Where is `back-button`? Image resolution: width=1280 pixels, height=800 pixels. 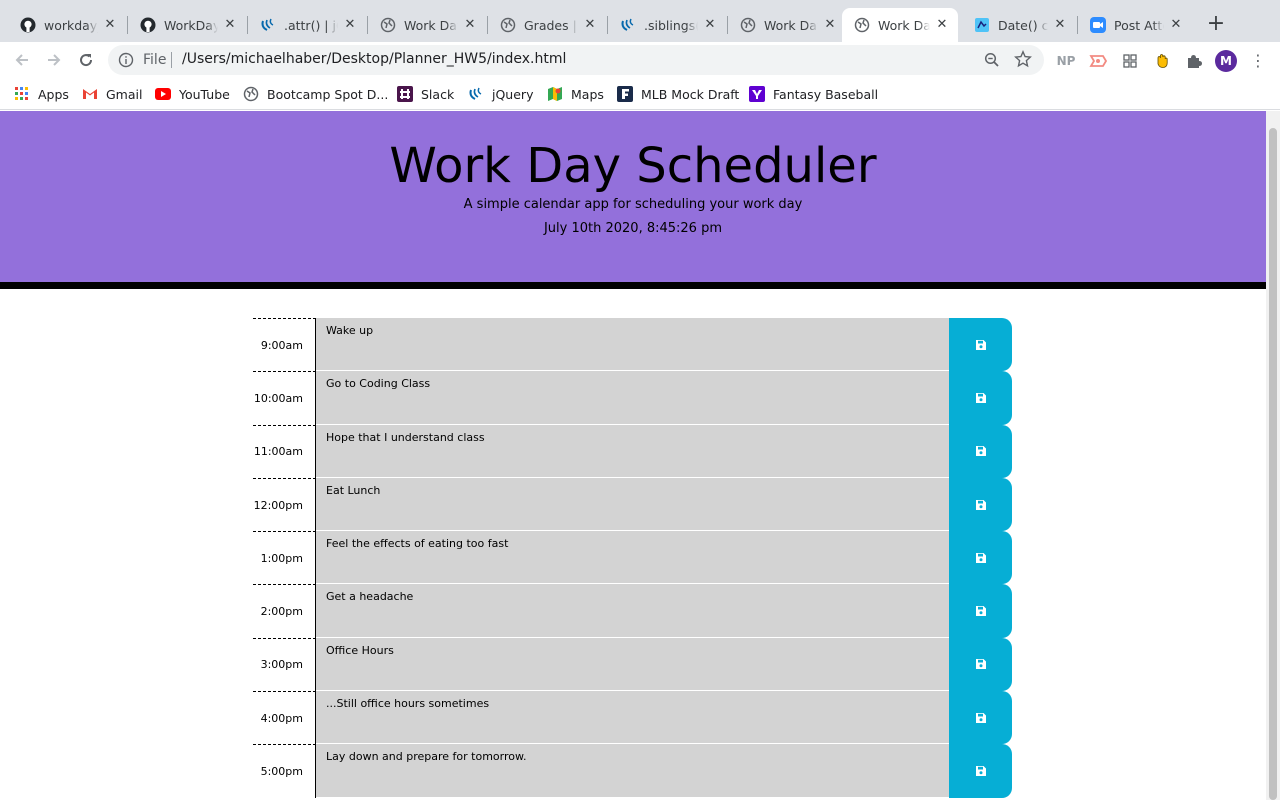
back-button is located at coordinates (22, 60).